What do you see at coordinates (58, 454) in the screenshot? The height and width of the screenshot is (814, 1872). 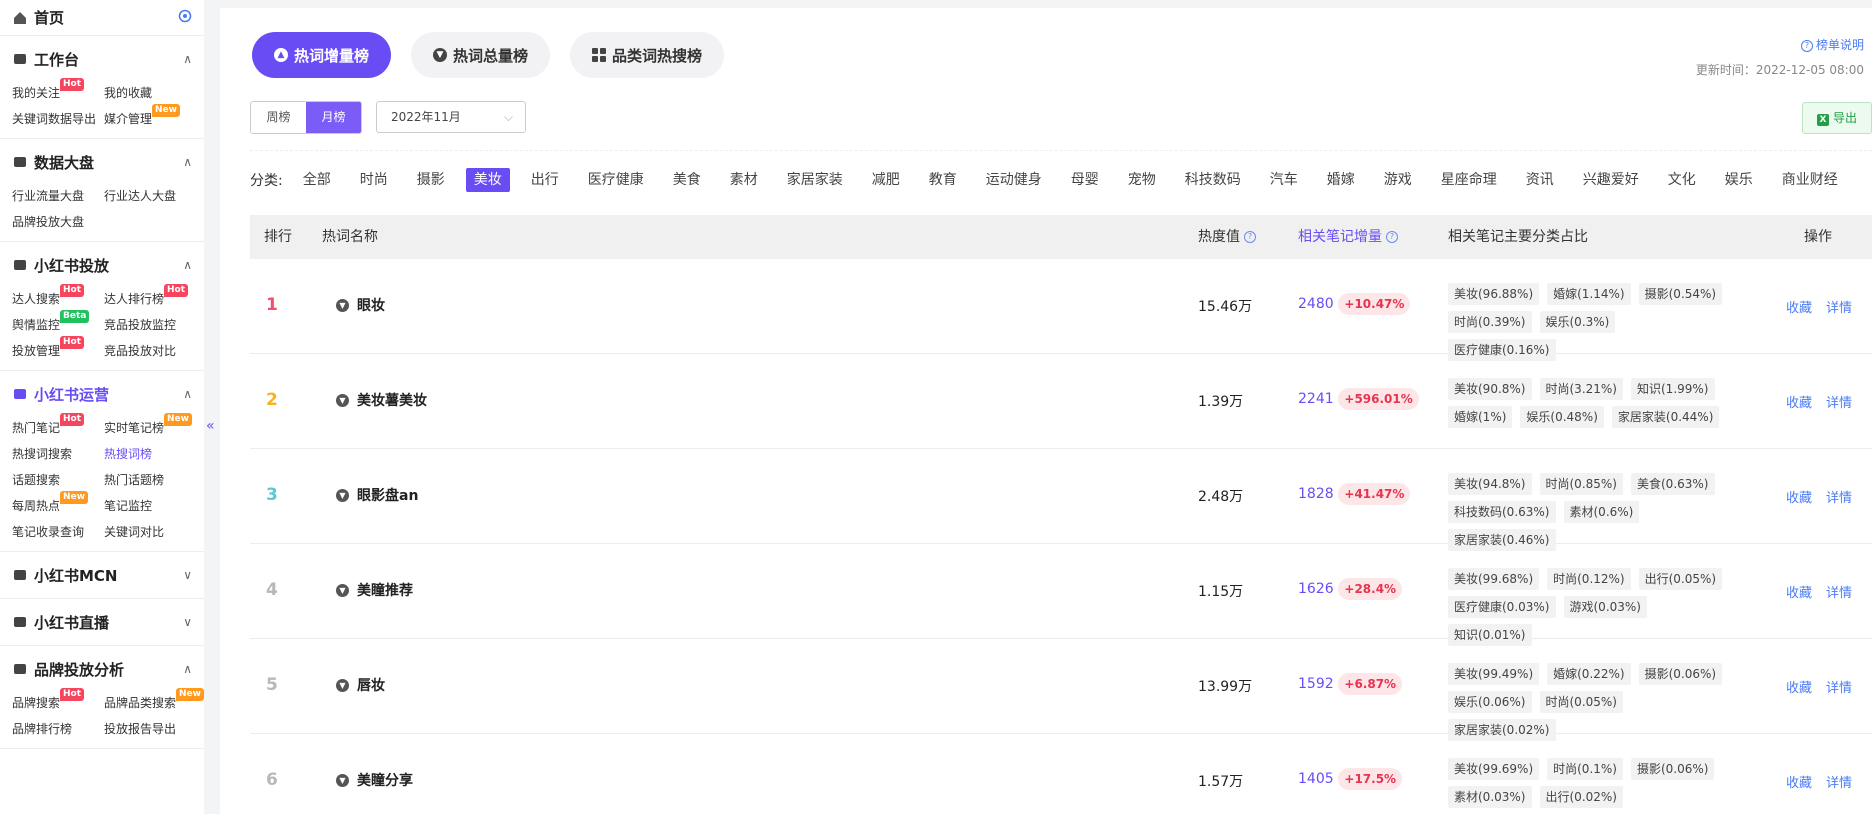 I see `sidebar-item: 热搜词搜索` at bounding box center [58, 454].